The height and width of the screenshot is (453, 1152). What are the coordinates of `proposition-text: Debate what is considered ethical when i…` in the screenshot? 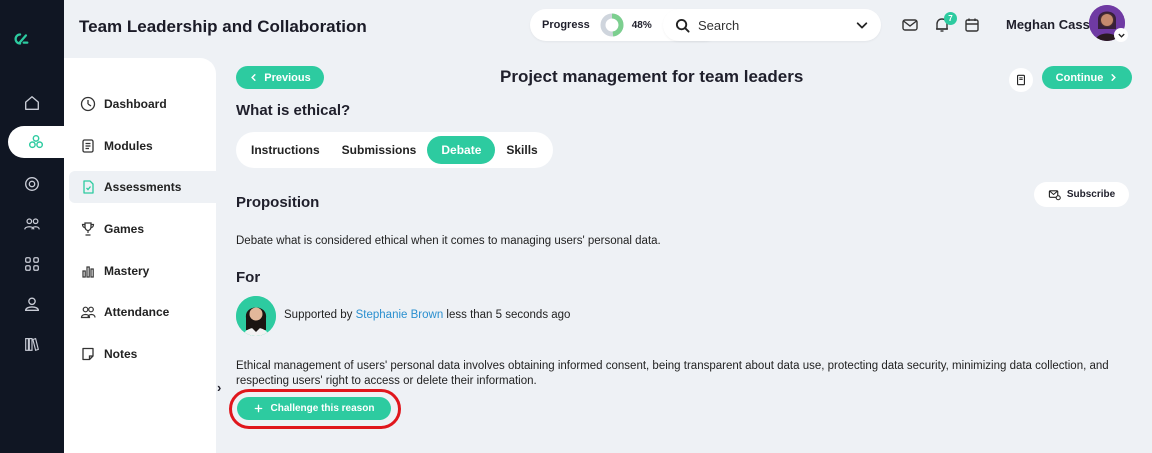 It's located at (448, 241).